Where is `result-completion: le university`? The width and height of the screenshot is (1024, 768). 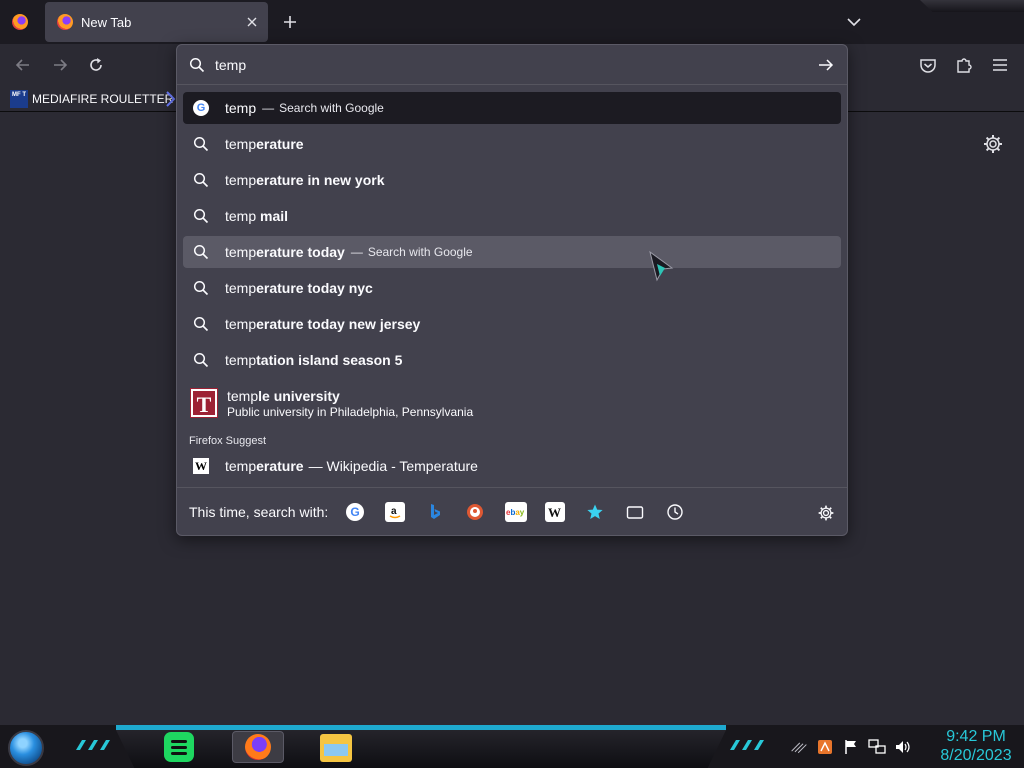 result-completion: le university is located at coordinates (299, 395).